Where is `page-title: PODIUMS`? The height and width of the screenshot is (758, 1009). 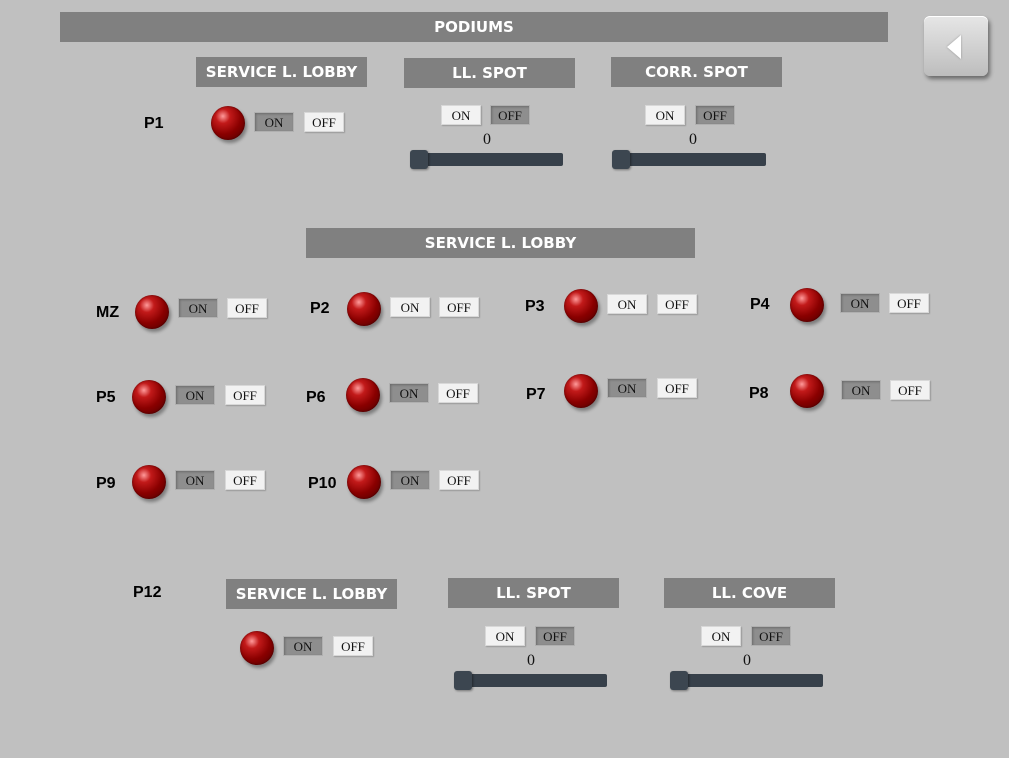
page-title: PODIUMS is located at coordinates (474, 27).